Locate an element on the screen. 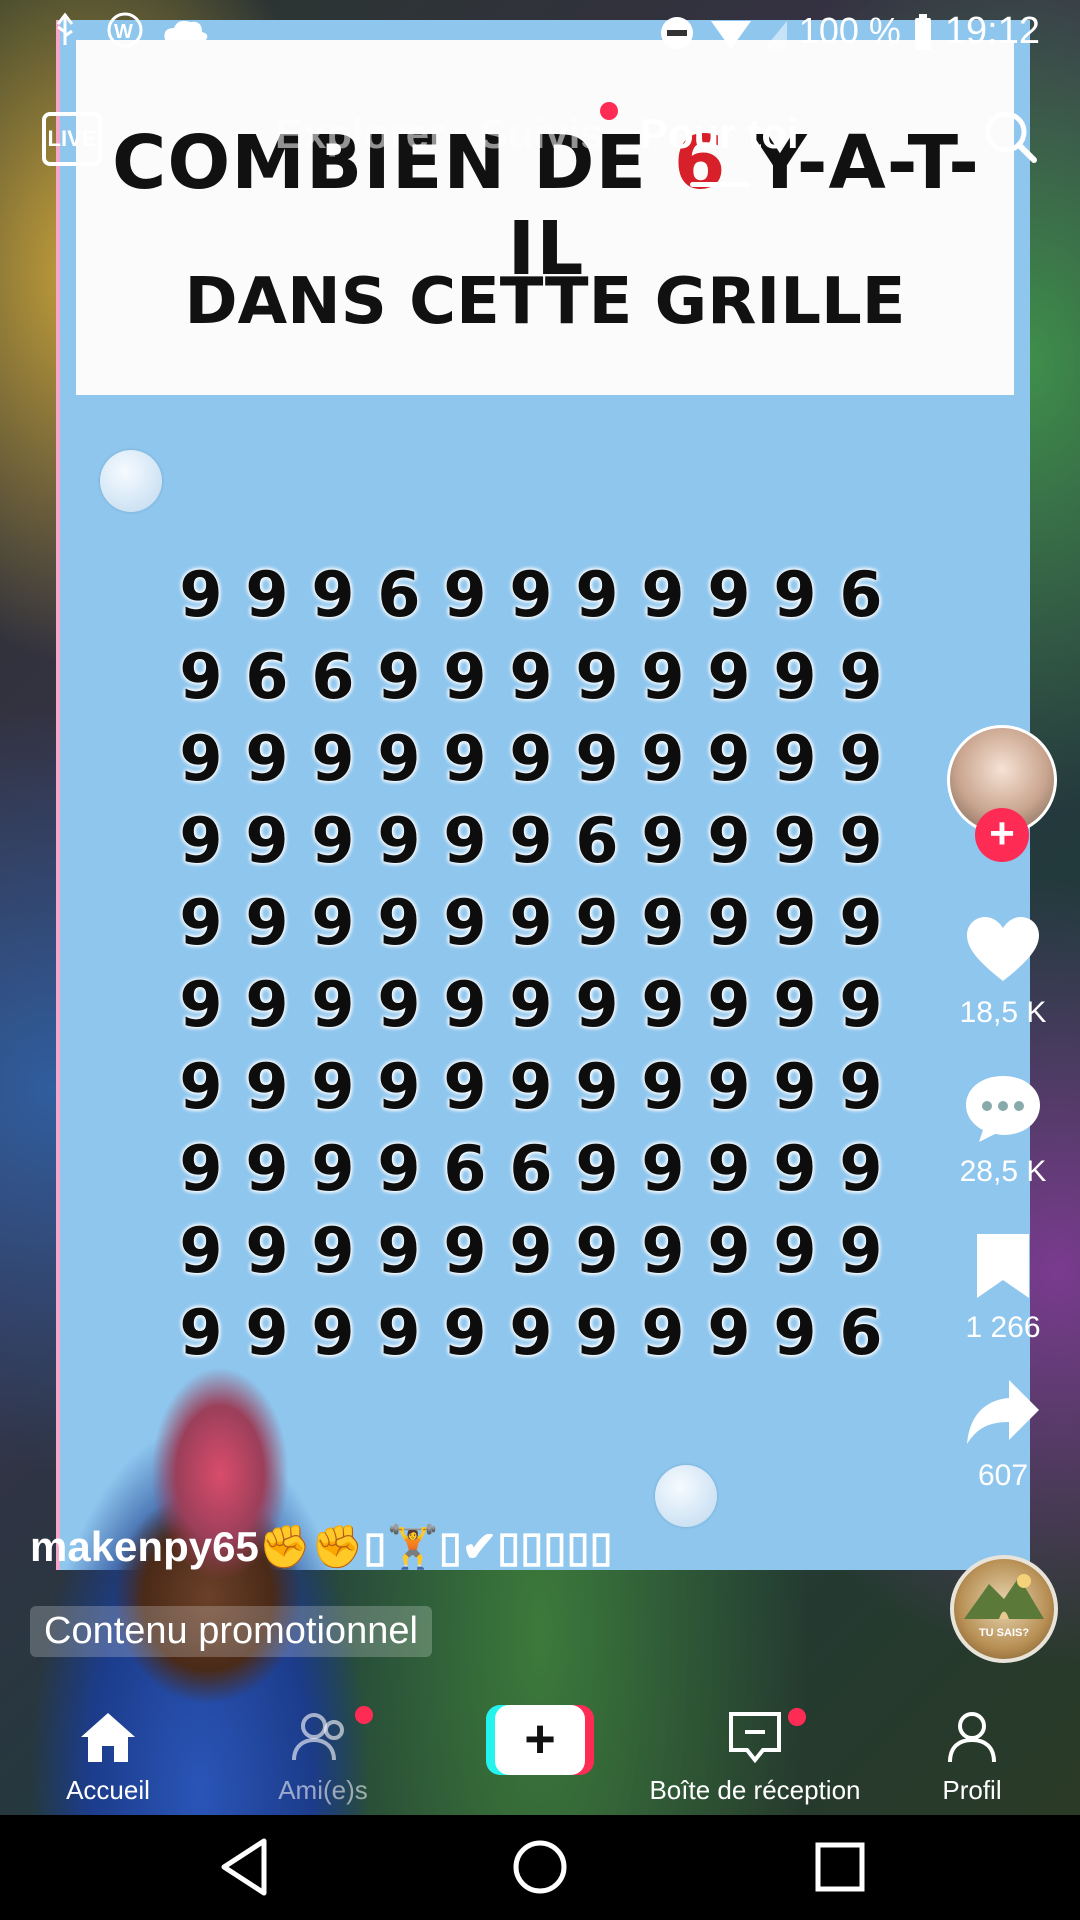  status-left-icons: W is located at coordinates (135, 34).